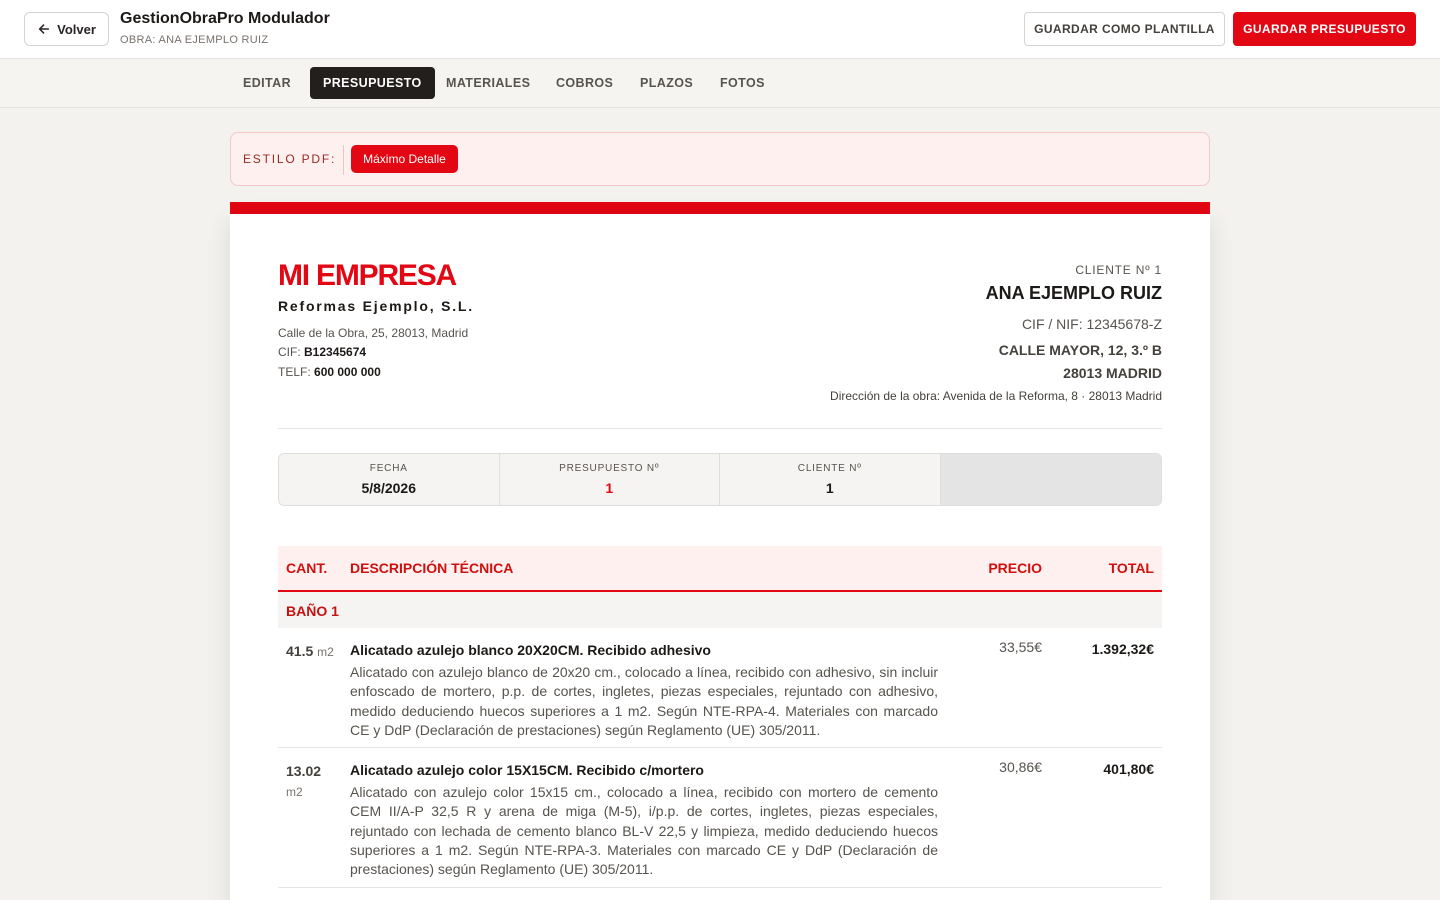  What do you see at coordinates (372, 83) in the screenshot?
I see `tab-presupuesto: PRESUPUESTO` at bounding box center [372, 83].